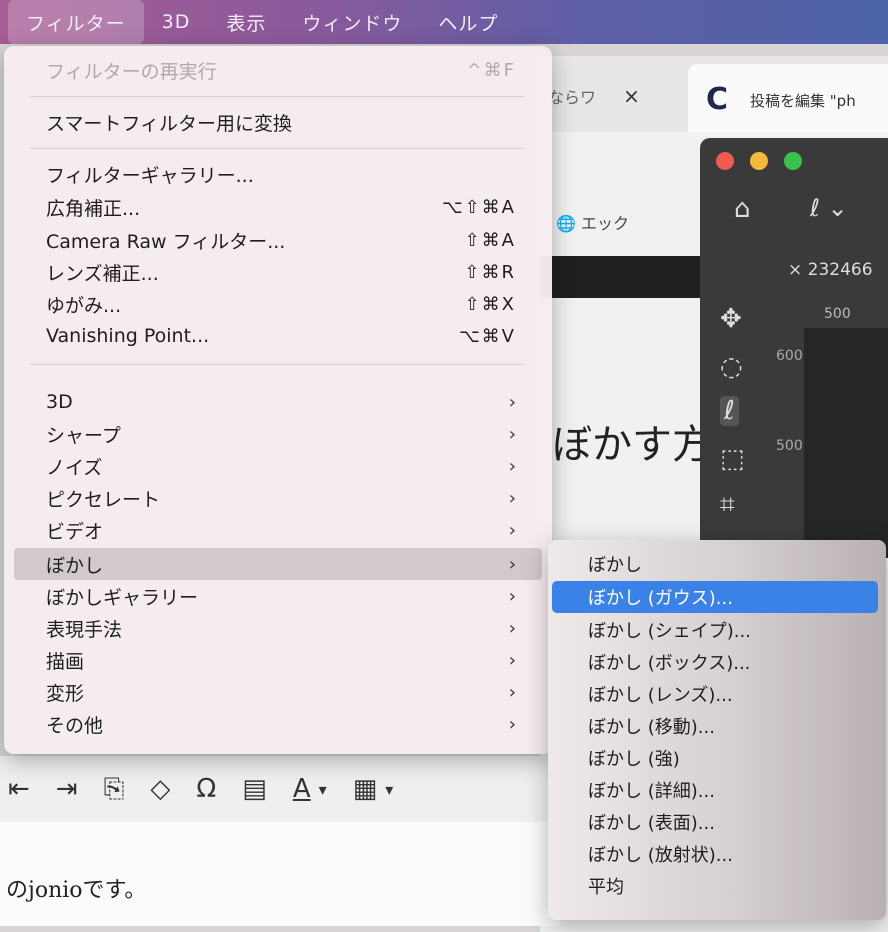 The image size is (888, 932). I want to click on lasso-options-icon: ℓ ⌄, so click(829, 208).